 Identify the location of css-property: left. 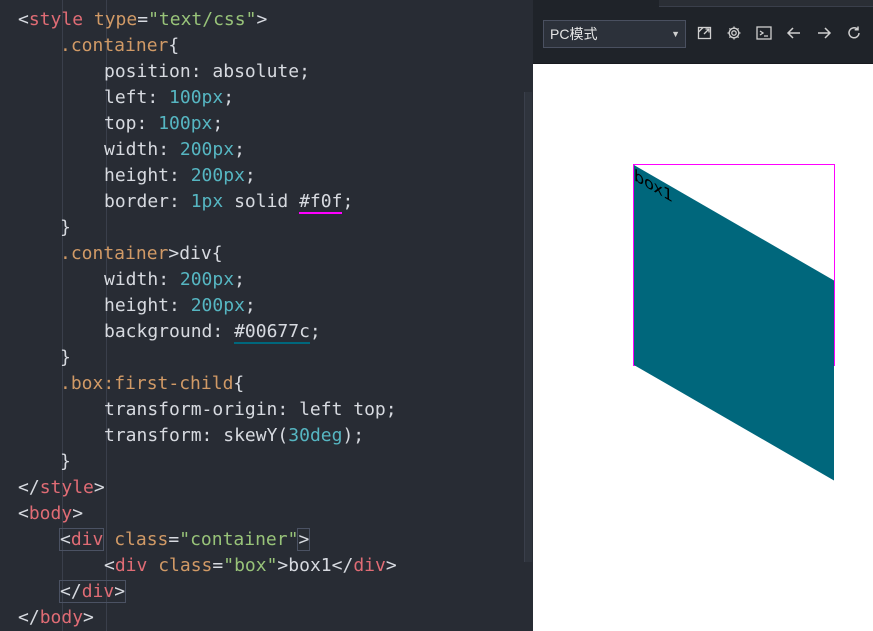
(126, 97).